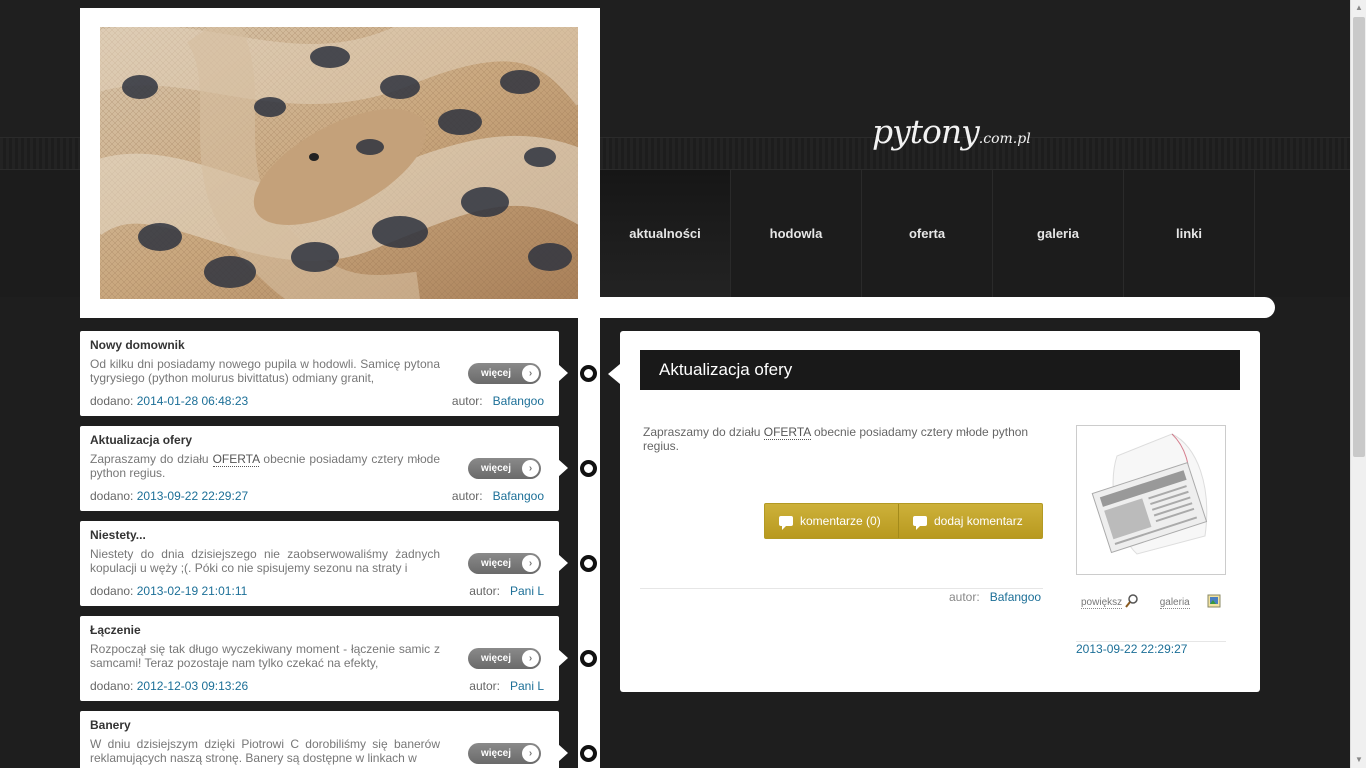 The width and height of the screenshot is (1366, 768). Describe the element at coordinates (589, 543) in the screenshot. I see `timeline-vertical-bar` at that location.